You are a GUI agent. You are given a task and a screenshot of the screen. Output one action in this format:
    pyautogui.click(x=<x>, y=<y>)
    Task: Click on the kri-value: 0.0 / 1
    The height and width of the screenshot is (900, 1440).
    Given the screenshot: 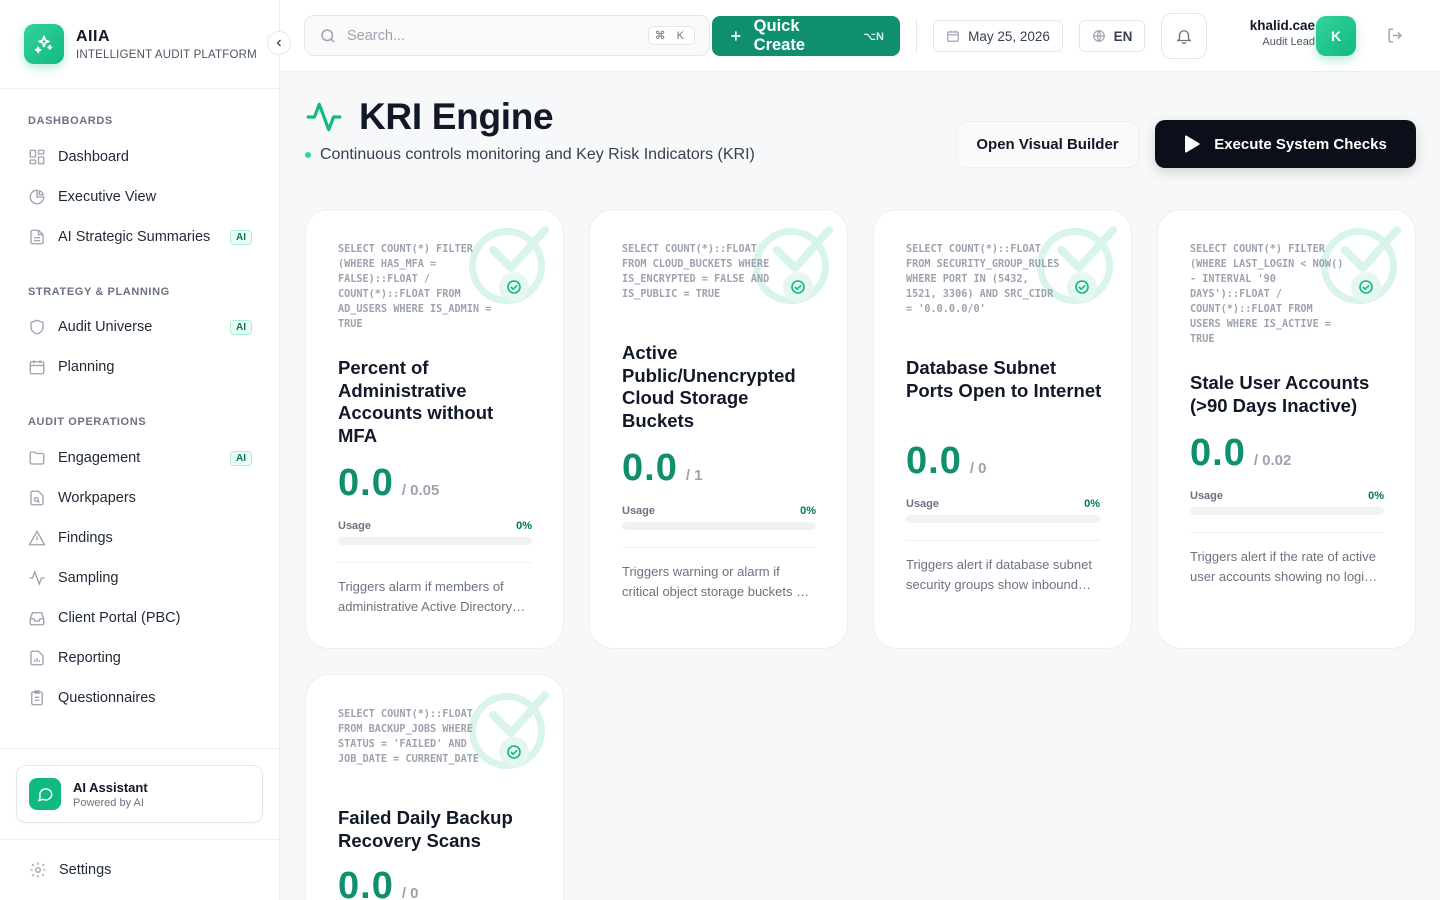 What is the action you would take?
    pyautogui.click(x=662, y=468)
    